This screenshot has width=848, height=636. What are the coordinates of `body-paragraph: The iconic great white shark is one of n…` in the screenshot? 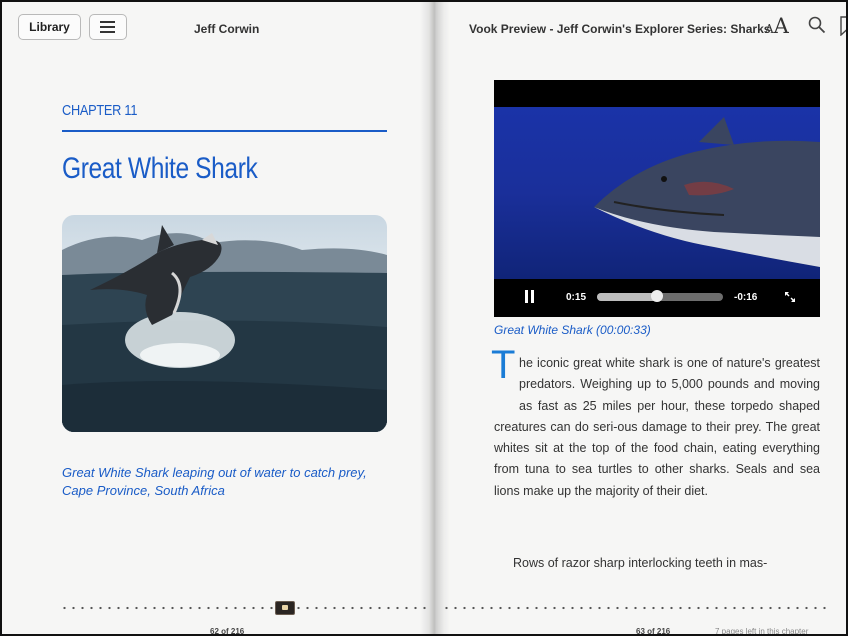 It's located at (655, 423).